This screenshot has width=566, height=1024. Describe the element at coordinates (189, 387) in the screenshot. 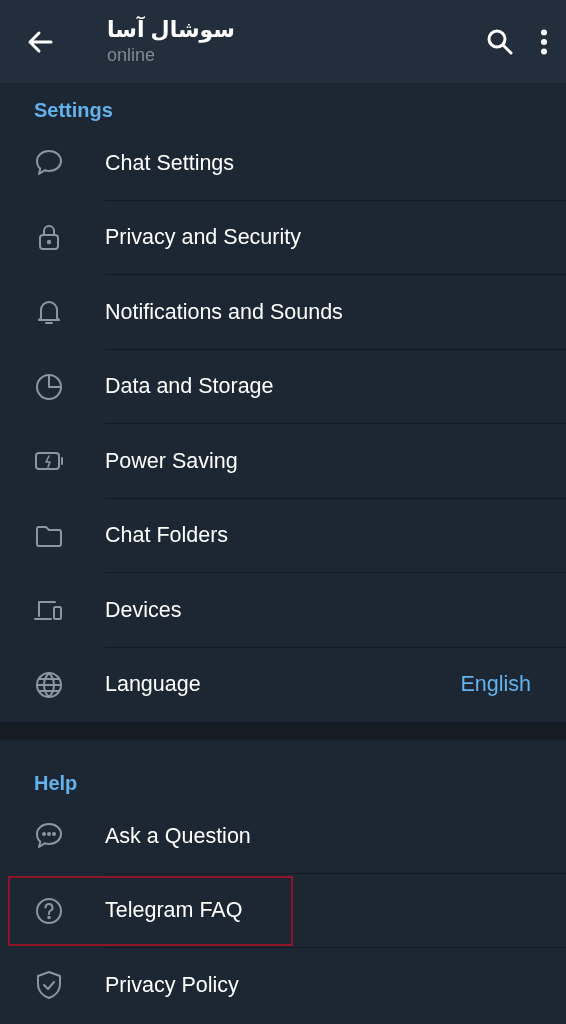

I see `menu-item: Data and Storage` at that location.